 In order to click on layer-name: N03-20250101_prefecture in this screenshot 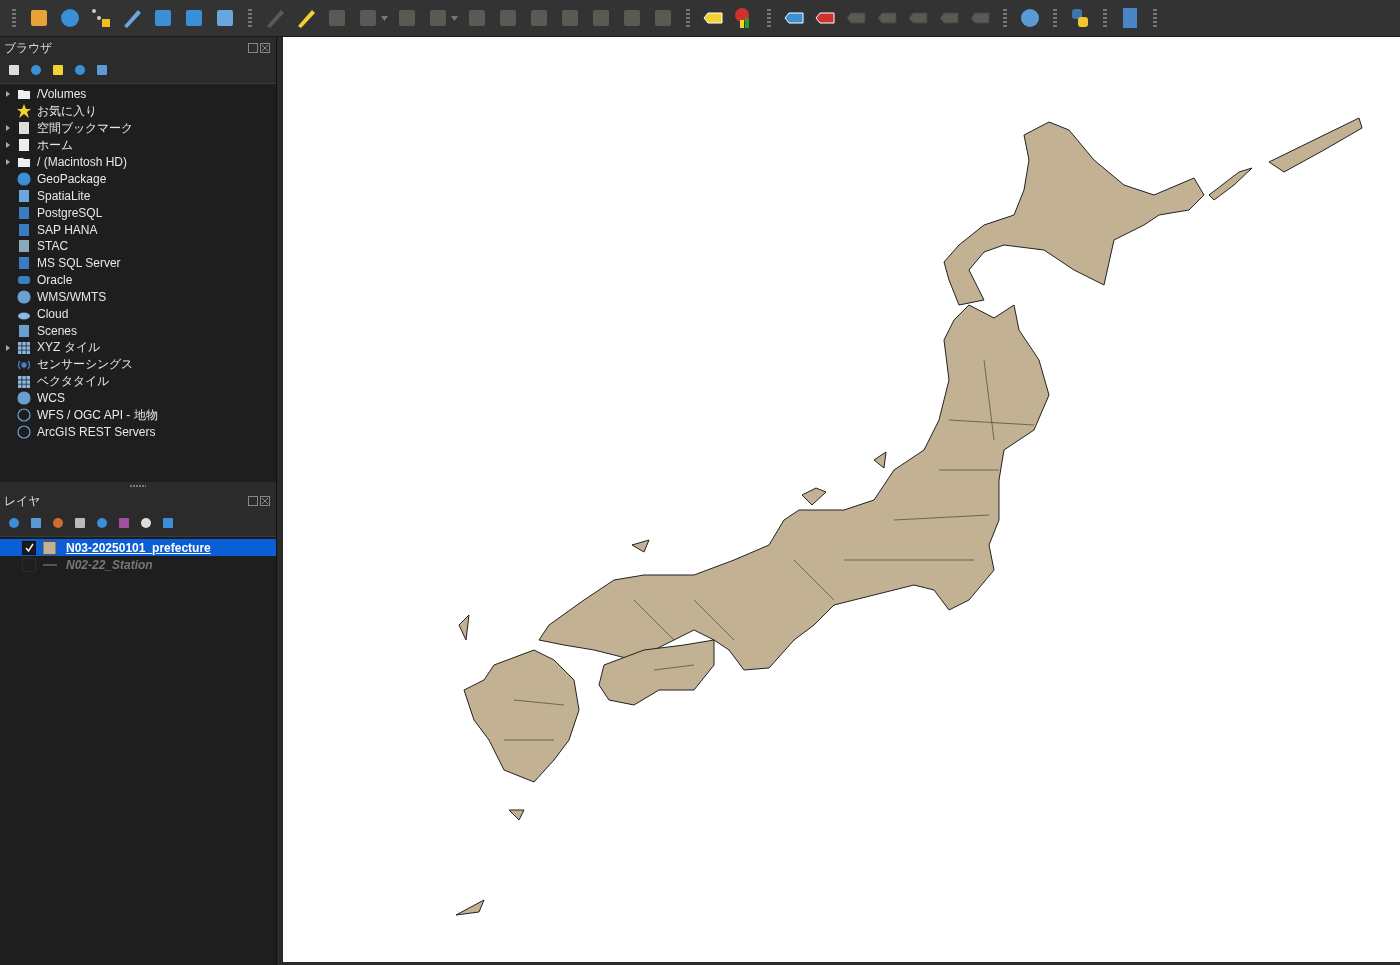, I will do `click(138, 547)`.